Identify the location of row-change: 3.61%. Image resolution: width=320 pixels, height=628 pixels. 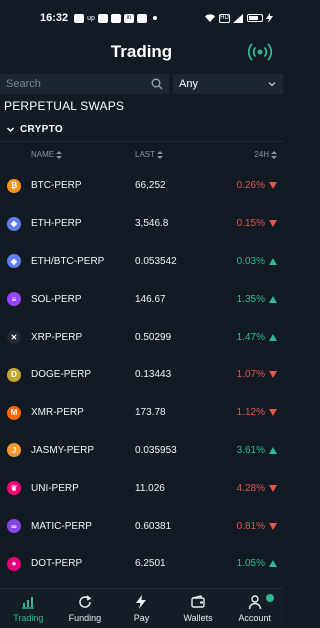
(250, 450).